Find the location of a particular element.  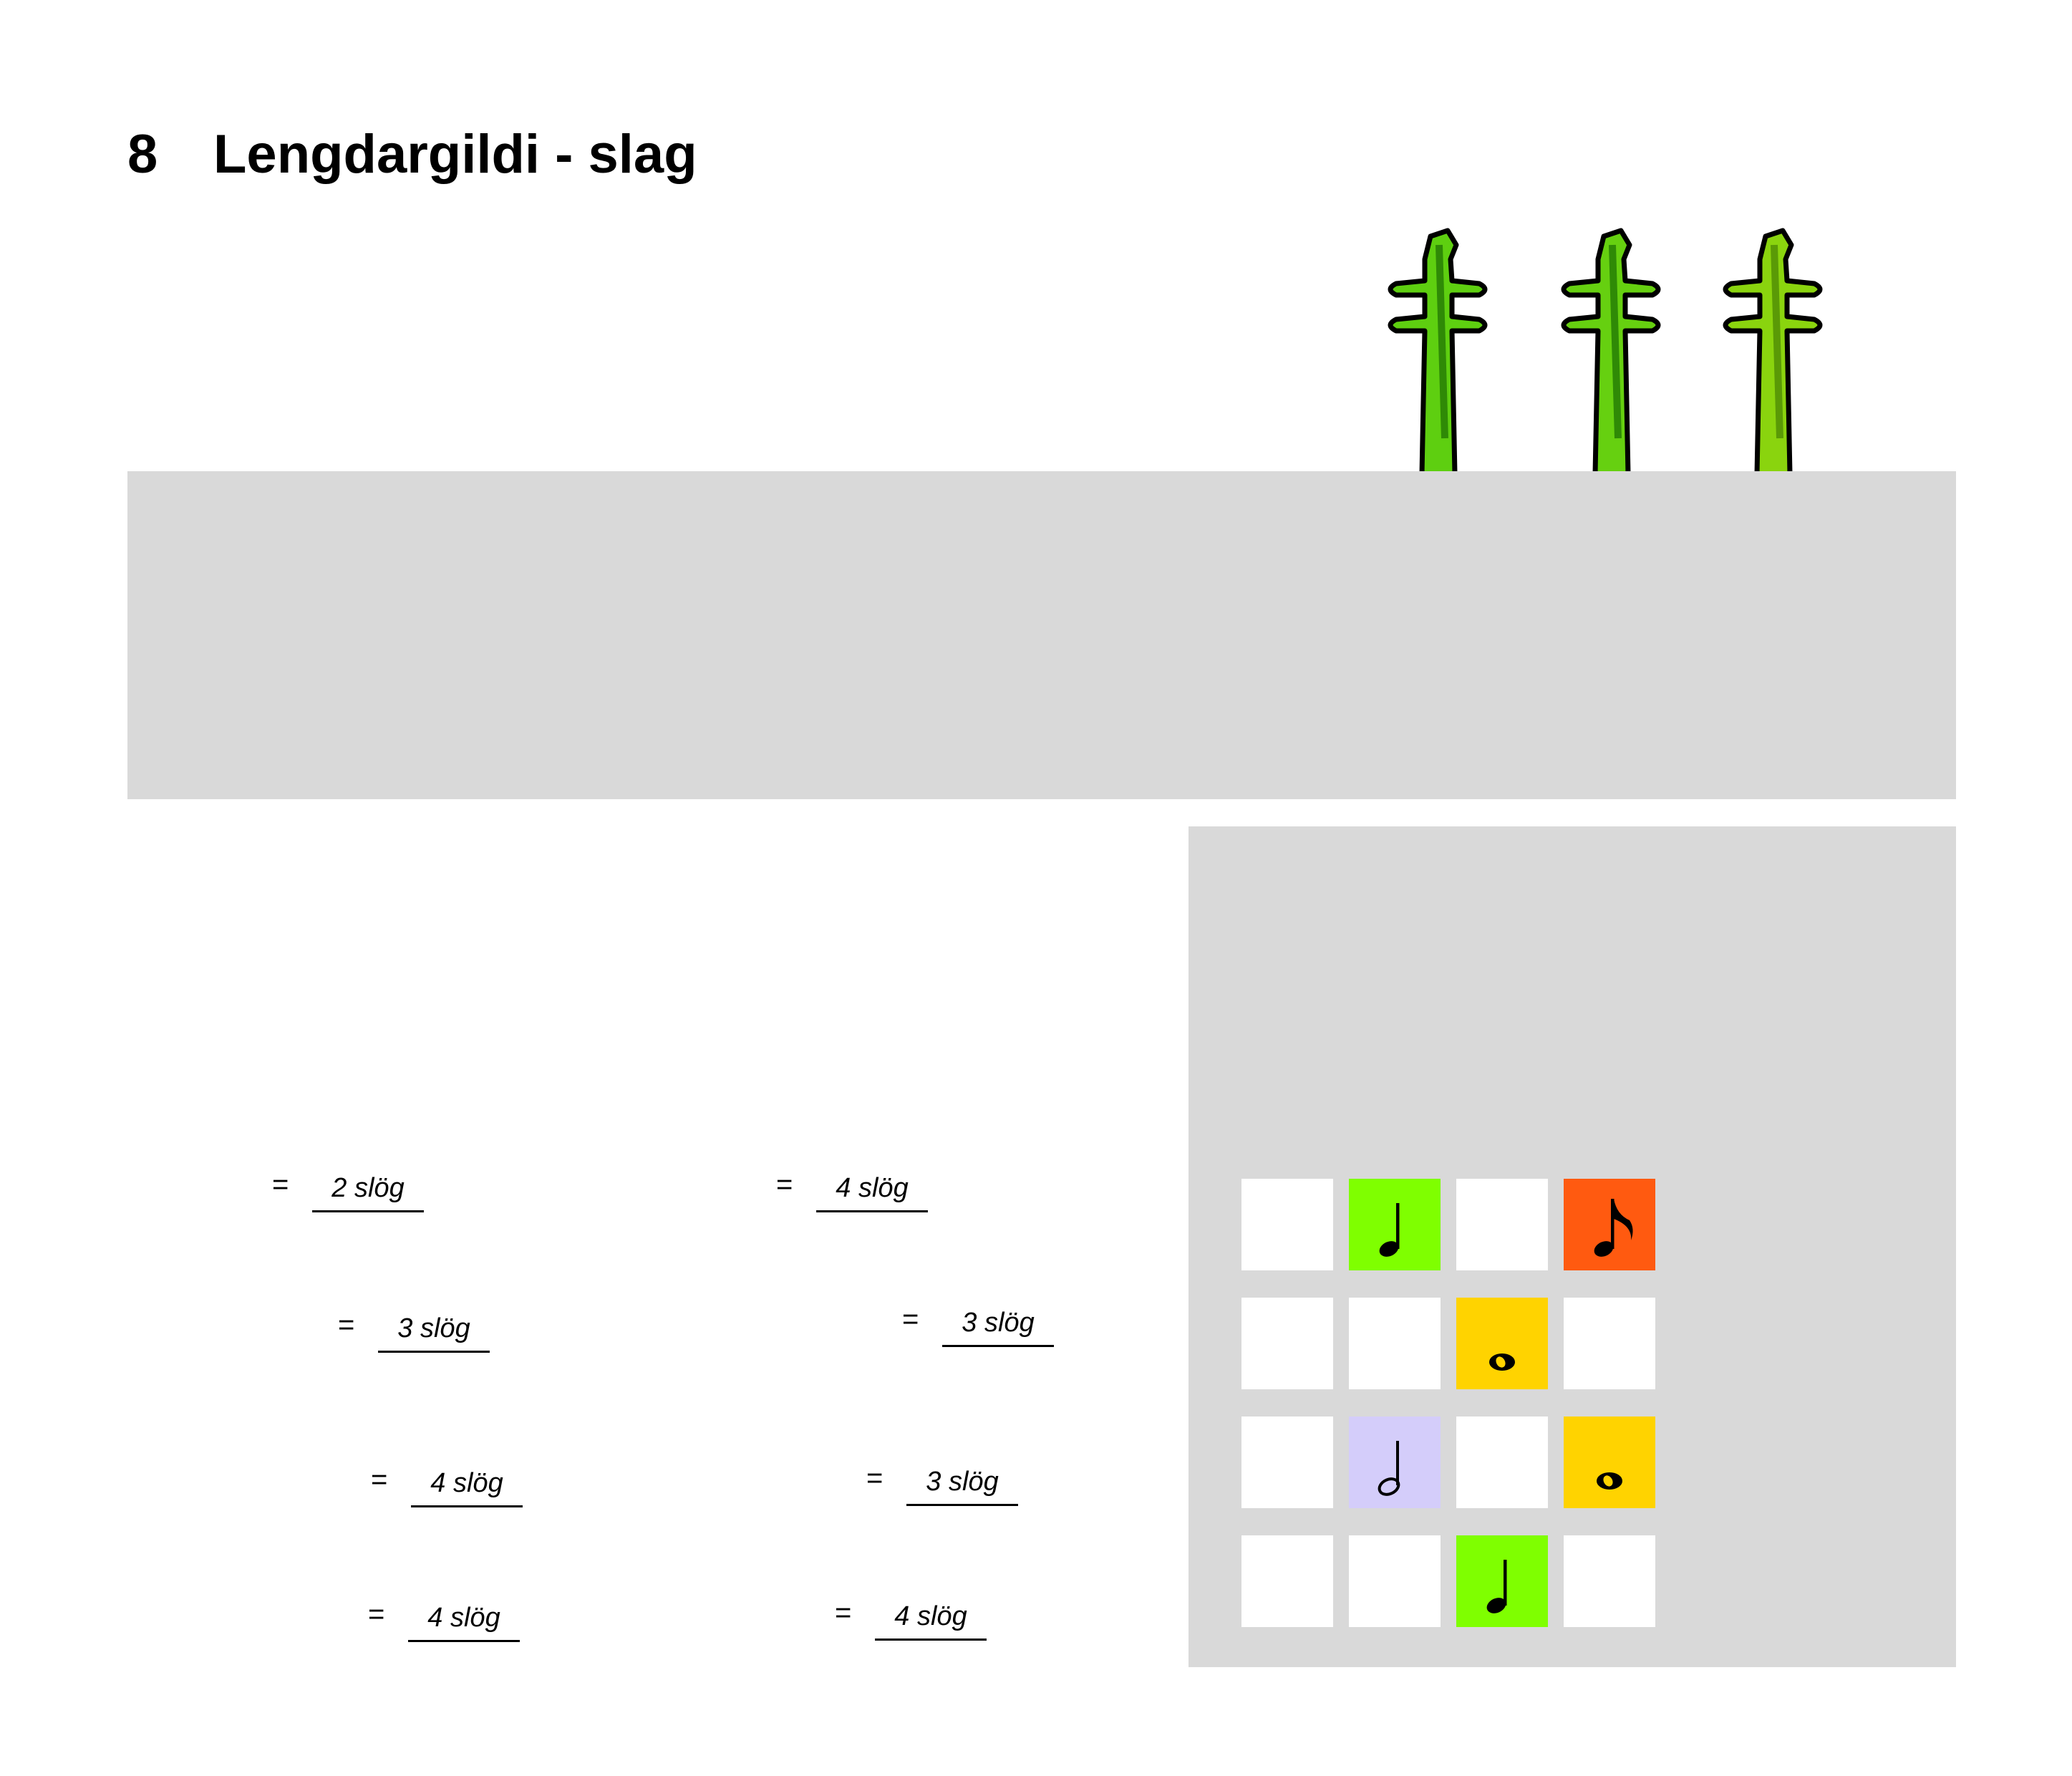

half-note-icon is located at coordinates (1389, 1468).